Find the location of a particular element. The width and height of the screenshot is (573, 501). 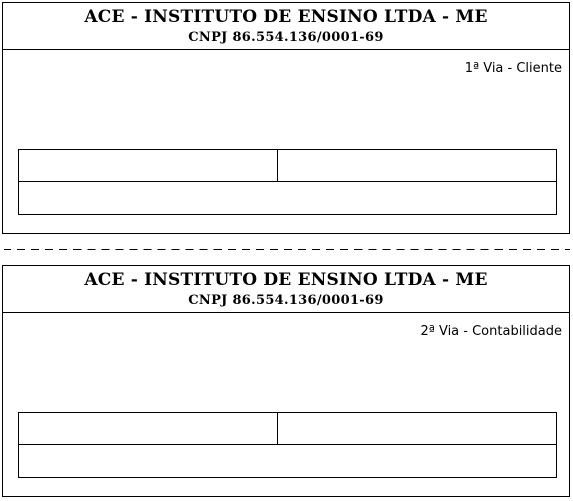

via-label-client: 1ª Via - Cliente is located at coordinates (513, 68).